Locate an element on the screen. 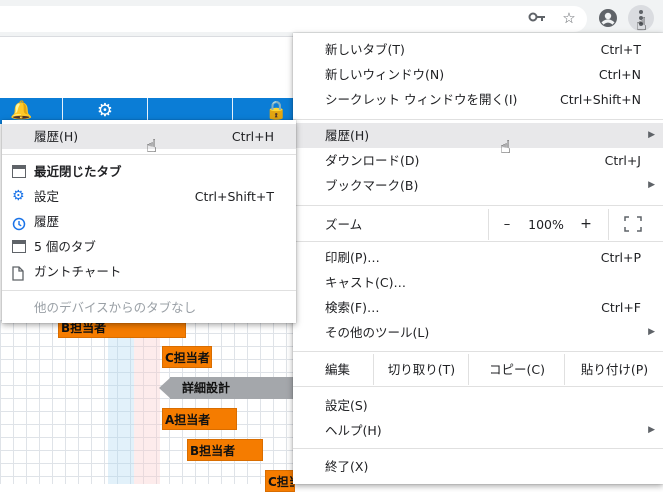 This screenshot has width=663, height=492. menu-item-print: 印刷(P)… Ctrl+P is located at coordinates (478, 257).